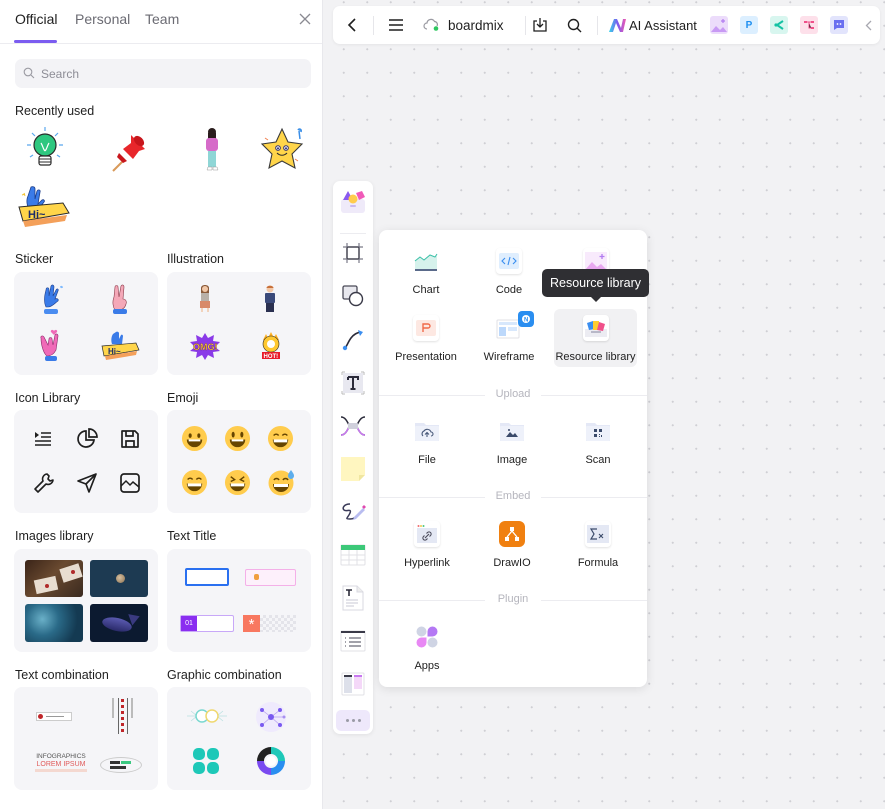 The height and width of the screenshot is (809, 885). Describe the element at coordinates (427, 534) in the screenshot. I see `hyperlink-icon` at that location.